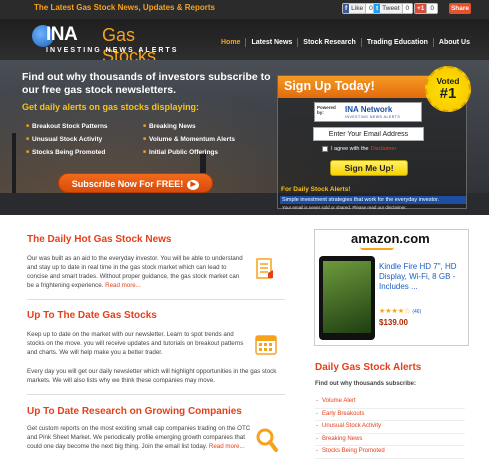 The height and width of the screenshot is (460, 489). I want to click on amazon-logo: amazon.com, so click(390, 238).